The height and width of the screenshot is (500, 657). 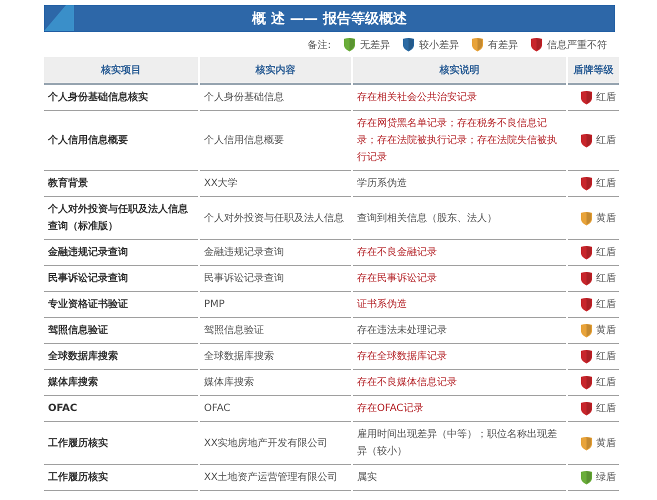 What do you see at coordinates (275, 443) in the screenshot?
I see `table-cell: XX实地房地产开发有限公司` at bounding box center [275, 443].